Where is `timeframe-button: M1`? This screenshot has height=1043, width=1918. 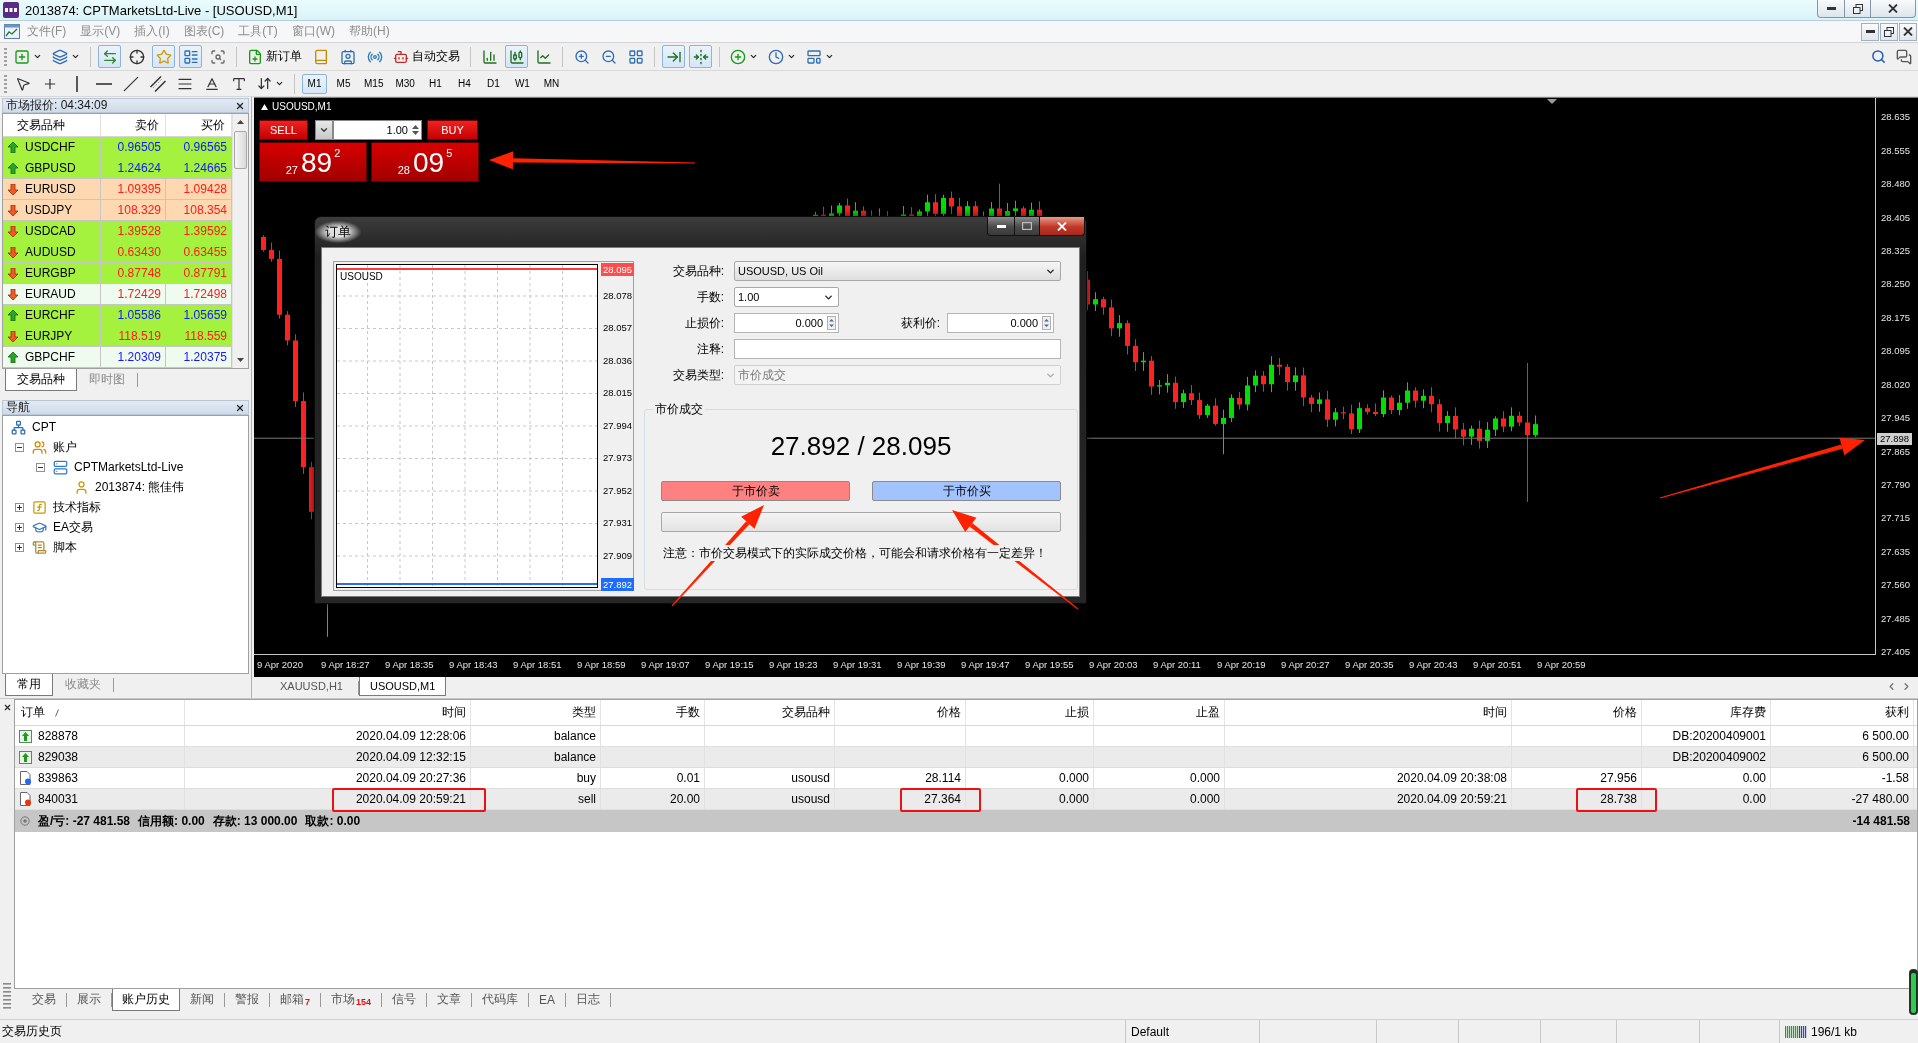
timeframe-button: M1 is located at coordinates (314, 83).